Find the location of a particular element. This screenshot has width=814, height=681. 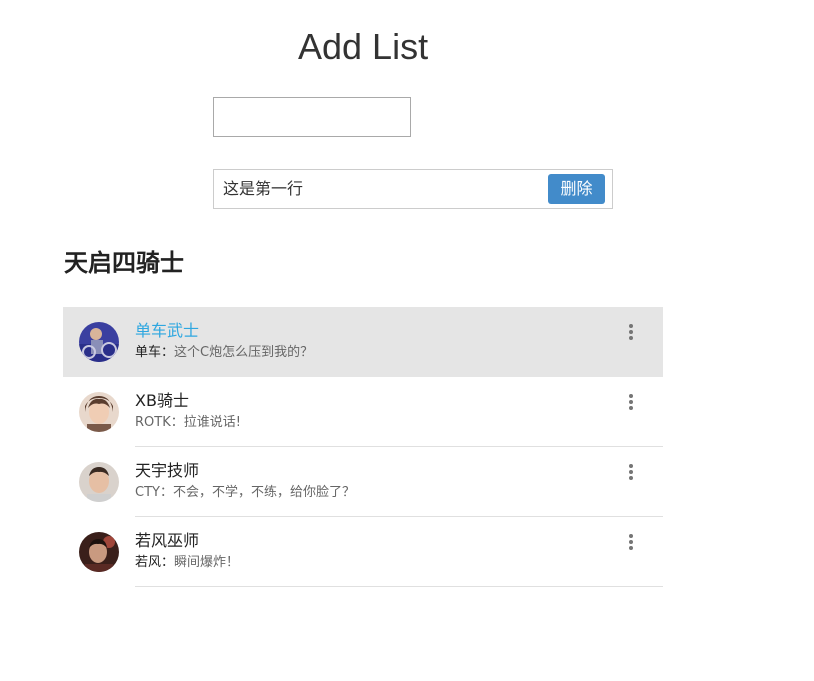

list-item: 若风巫师 若风：瞬间爆炸！ is located at coordinates (363, 552).